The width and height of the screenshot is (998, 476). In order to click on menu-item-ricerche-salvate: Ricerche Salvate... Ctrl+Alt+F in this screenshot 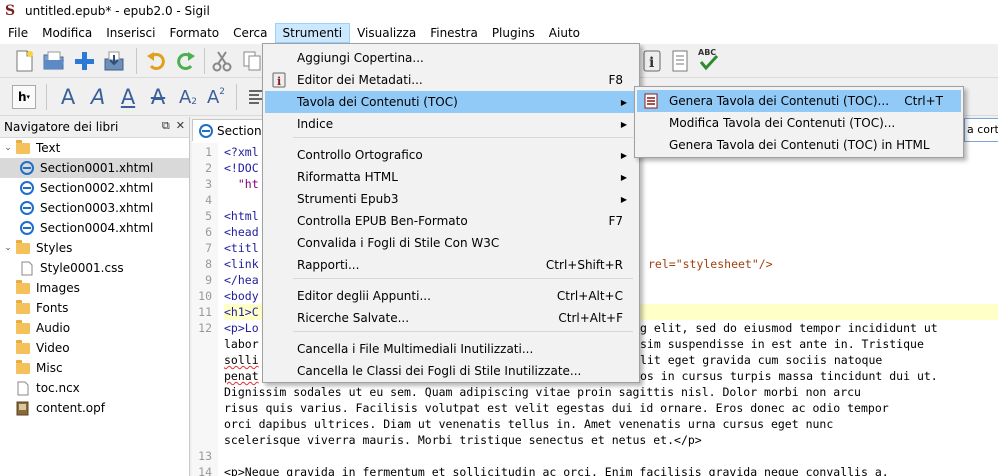, I will do `click(451, 318)`.